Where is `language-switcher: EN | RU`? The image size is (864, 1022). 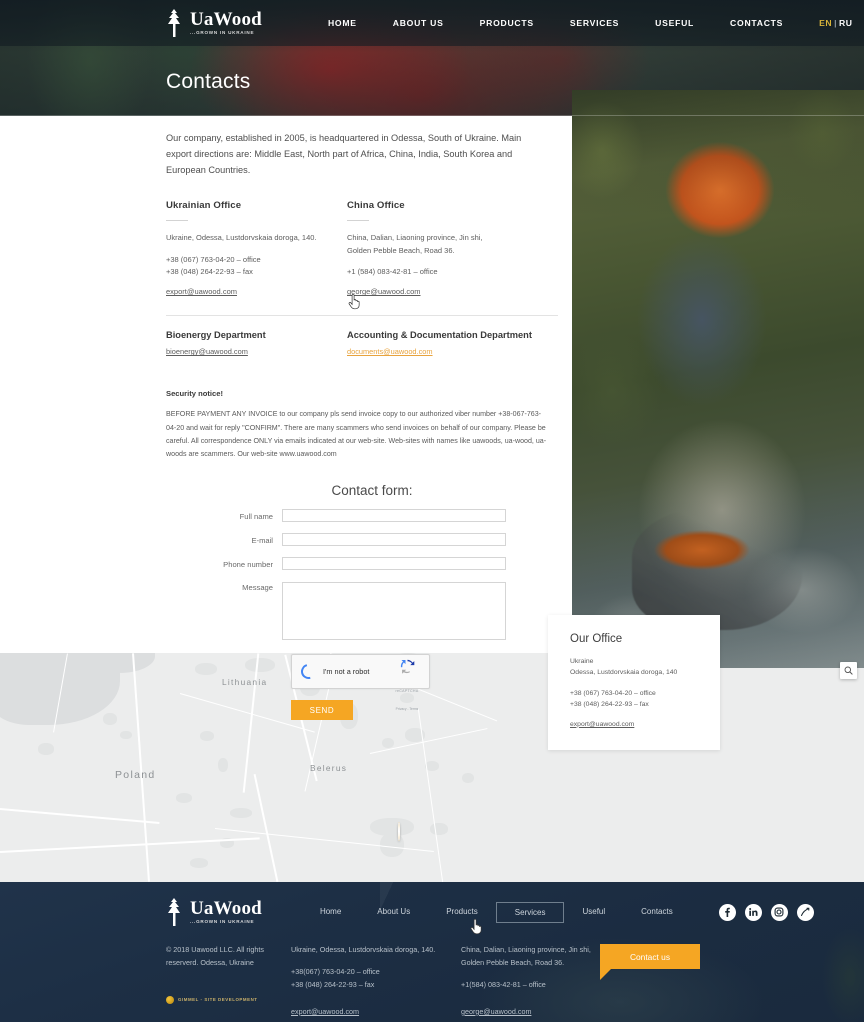
language-switcher: EN | RU is located at coordinates (835, 23).